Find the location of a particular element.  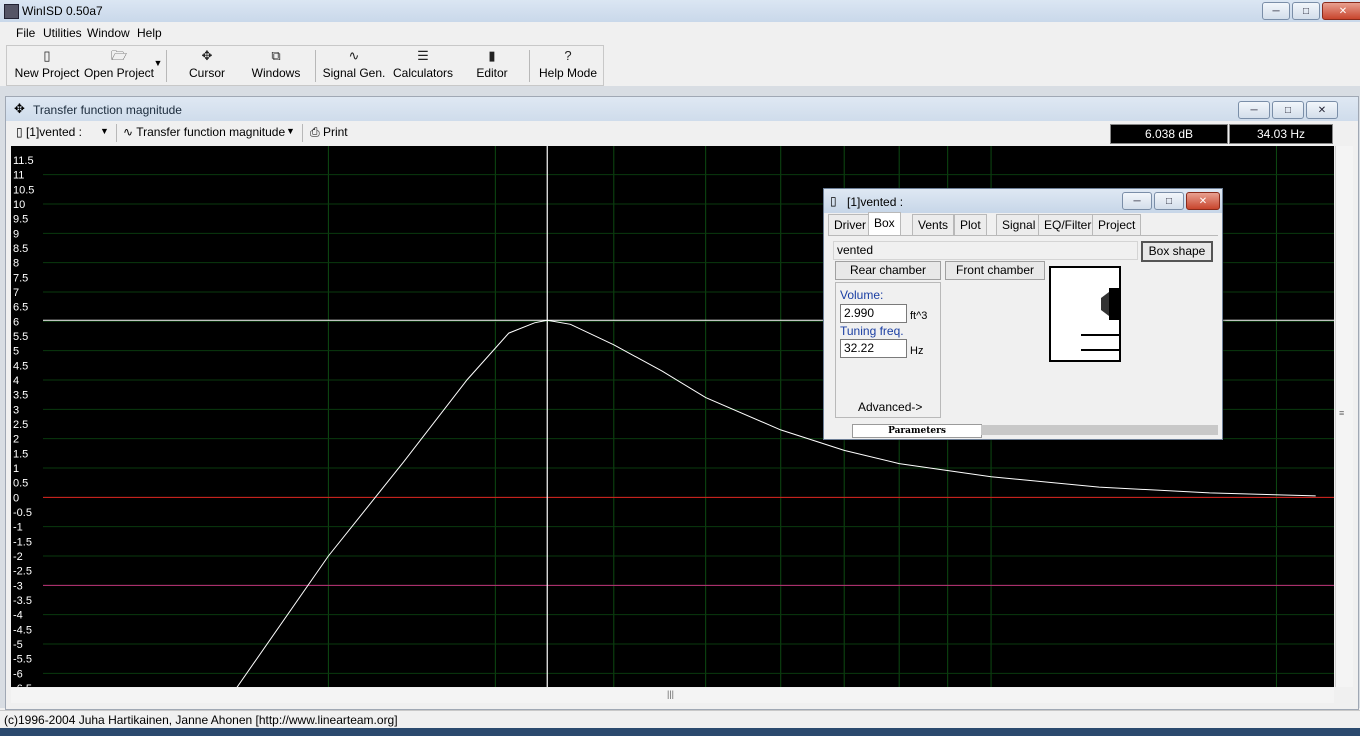

open-project-button: 🗁 Open Project is located at coordinates (119, 65).